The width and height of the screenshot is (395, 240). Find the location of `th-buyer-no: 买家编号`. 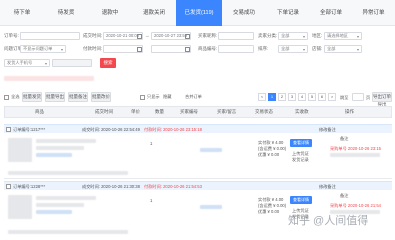

th-buyer-no: 买家编号 is located at coordinates (189, 111).